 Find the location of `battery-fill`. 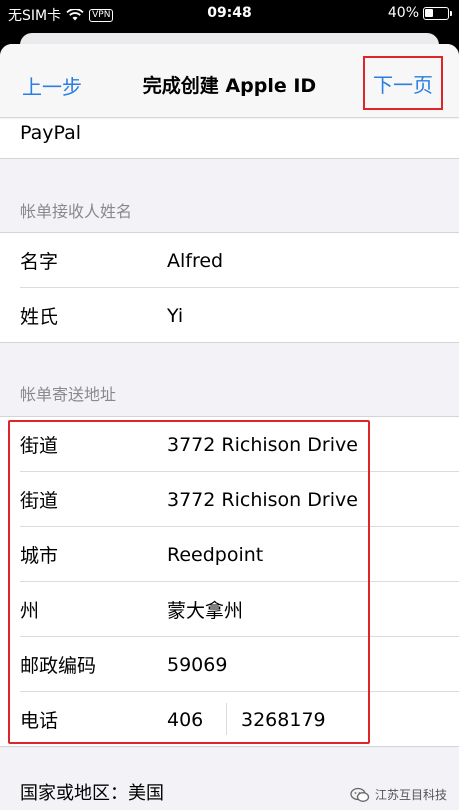

battery-fill is located at coordinates (429, 12).